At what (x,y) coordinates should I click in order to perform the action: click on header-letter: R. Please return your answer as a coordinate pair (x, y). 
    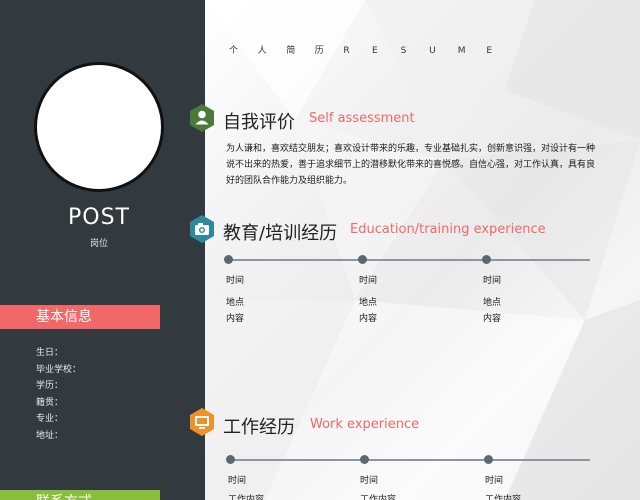
    Looking at the image, I should click on (346, 51).